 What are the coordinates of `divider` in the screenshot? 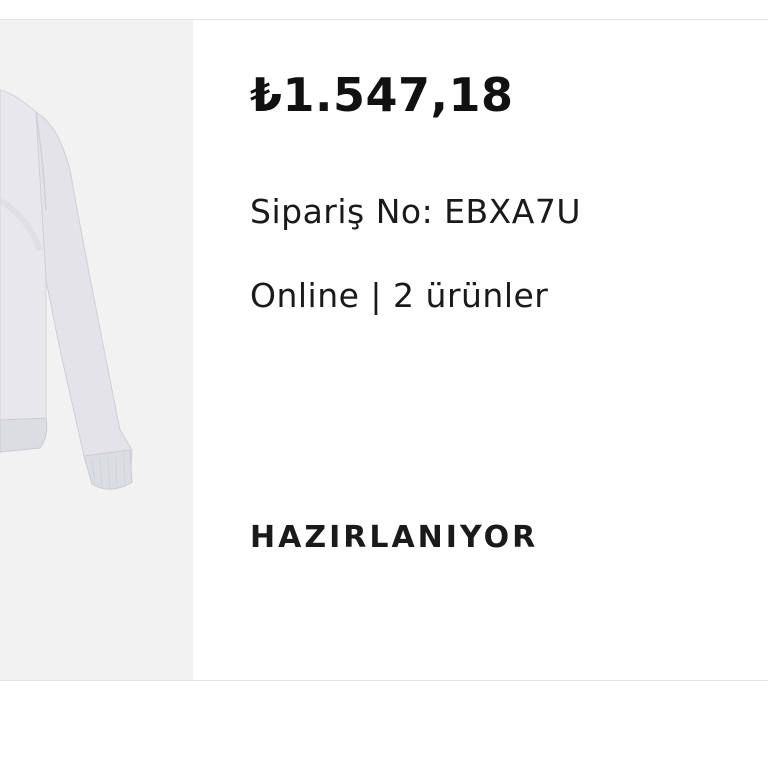 It's located at (384, 680).